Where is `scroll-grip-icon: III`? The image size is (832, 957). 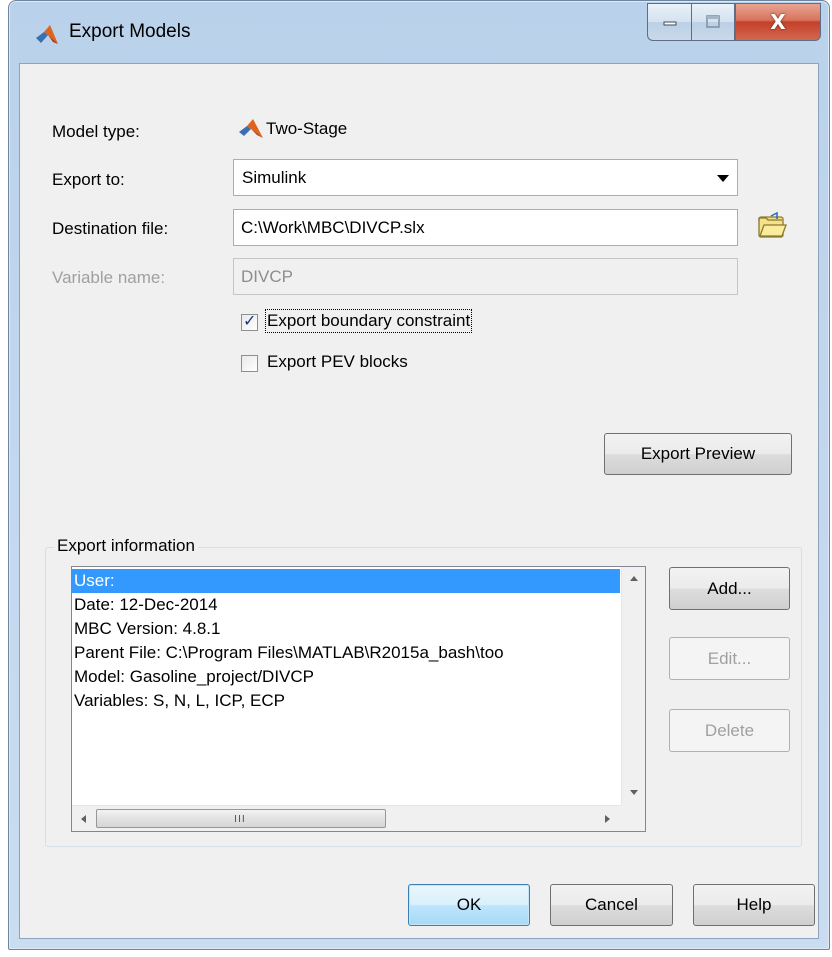 scroll-grip-icon: III is located at coordinates (240, 819).